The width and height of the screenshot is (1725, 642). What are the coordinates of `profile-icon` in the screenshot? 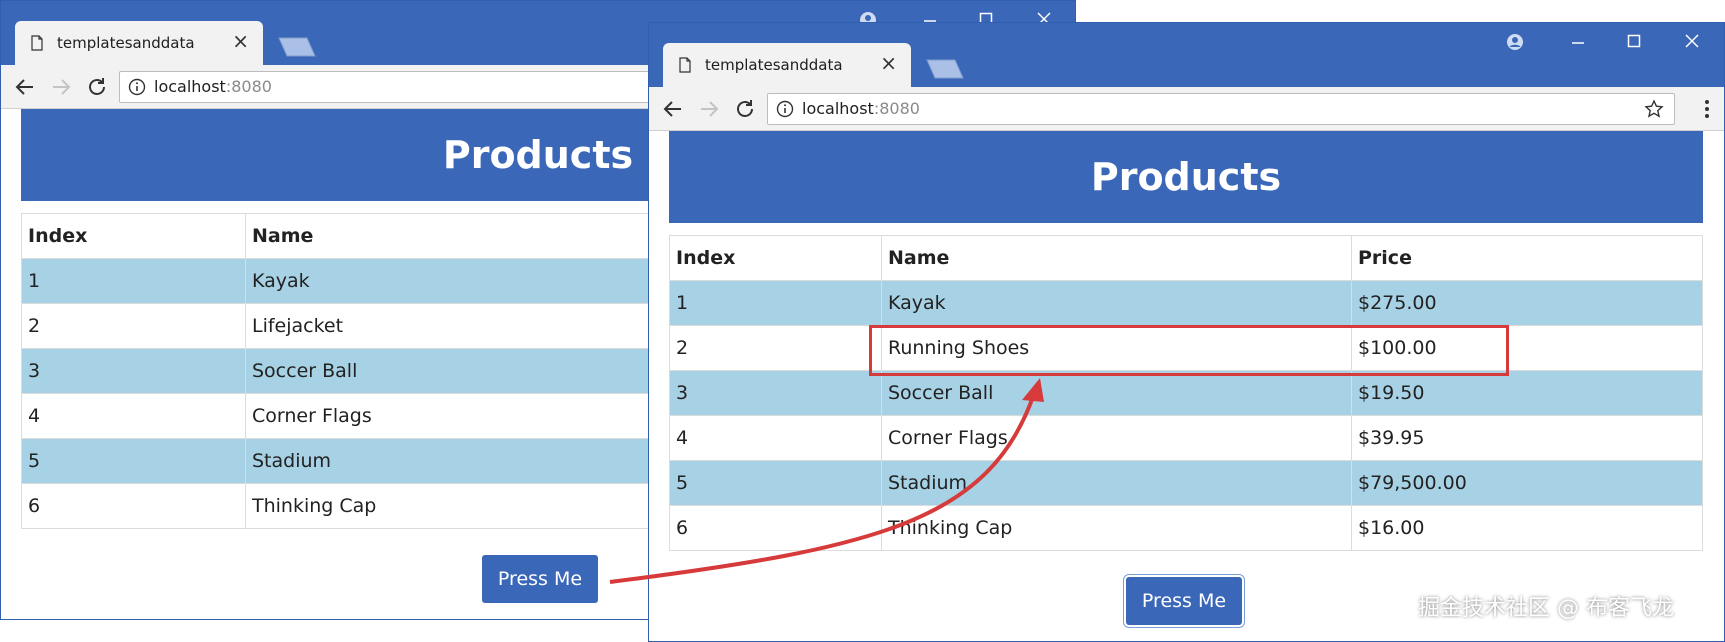 It's located at (1515, 42).